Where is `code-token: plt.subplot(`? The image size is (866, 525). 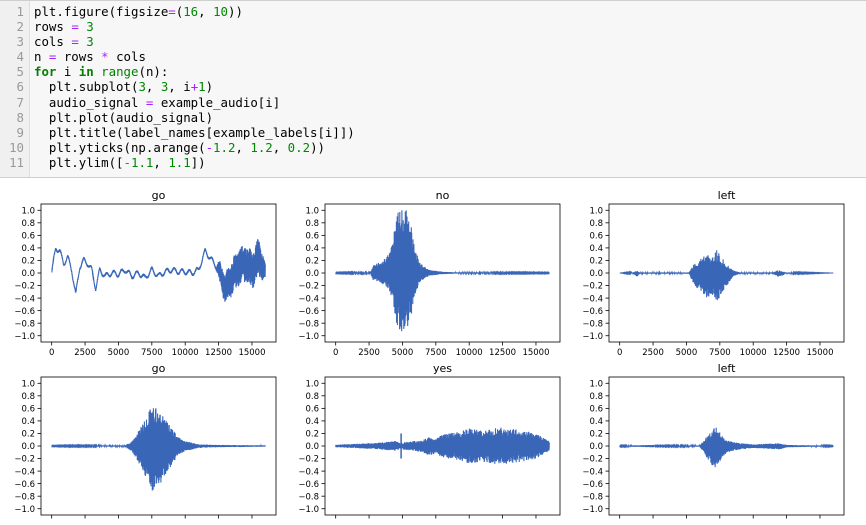 code-token: plt.subplot( is located at coordinates (86, 87).